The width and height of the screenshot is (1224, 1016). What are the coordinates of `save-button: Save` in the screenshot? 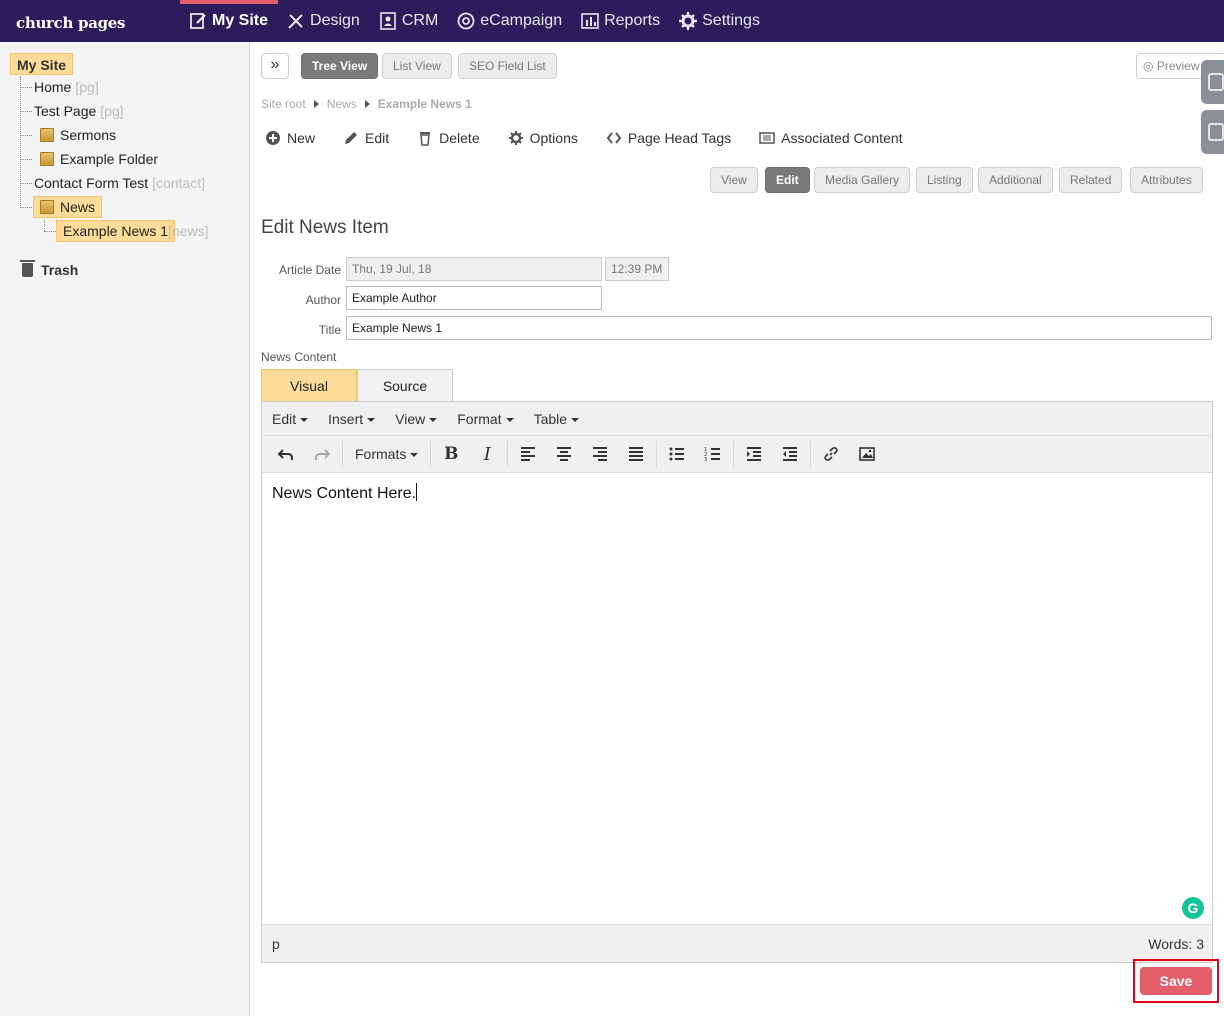 It's located at (1176, 981).